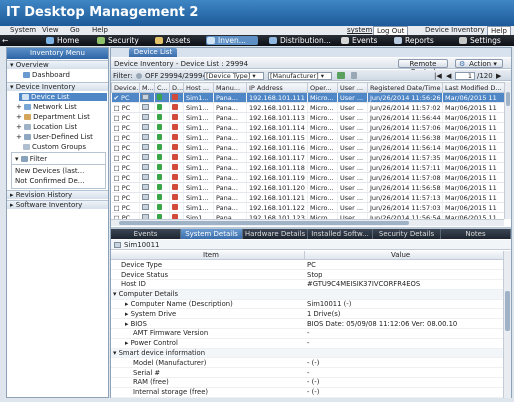 Image resolution: width=514 pixels, height=402 pixels. Describe the element at coordinates (117, 40) in the screenshot. I see `toolbar-security: Security` at that location.